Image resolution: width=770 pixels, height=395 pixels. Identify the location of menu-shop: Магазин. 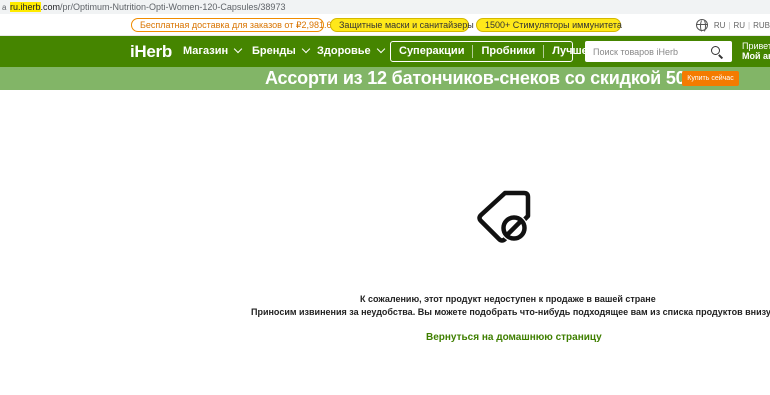
(213, 50).